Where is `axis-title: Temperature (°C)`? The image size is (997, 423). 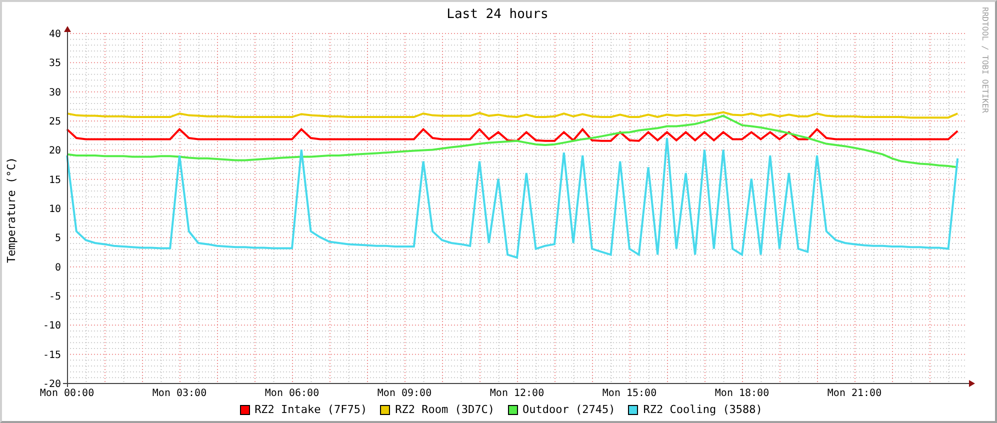 axis-title: Temperature (°C) is located at coordinates (11, 210).